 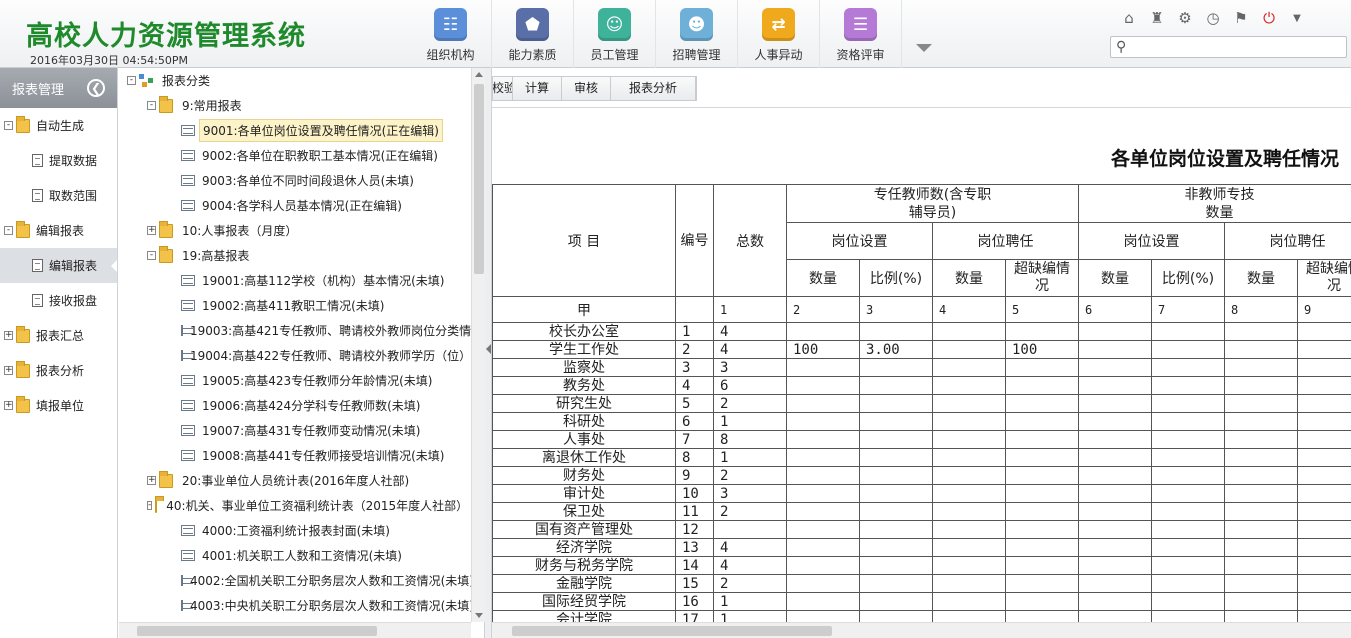 I want to click on collapse-sidebar-icon: ❮, so click(x=96, y=88).